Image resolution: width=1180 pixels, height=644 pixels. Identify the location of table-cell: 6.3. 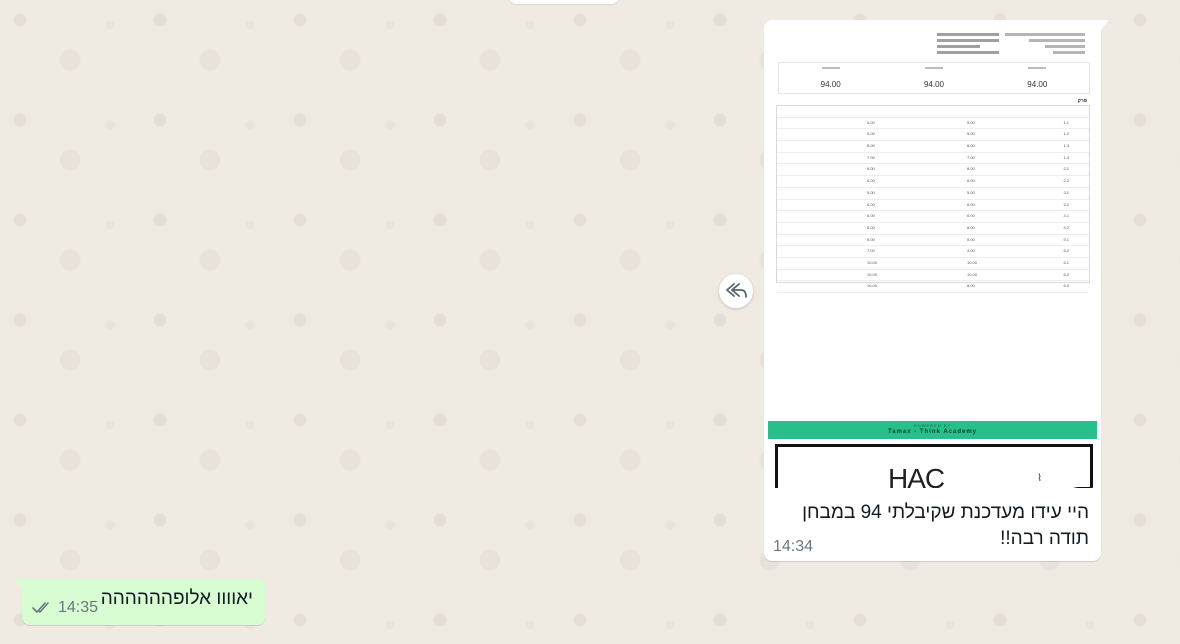
(1066, 286).